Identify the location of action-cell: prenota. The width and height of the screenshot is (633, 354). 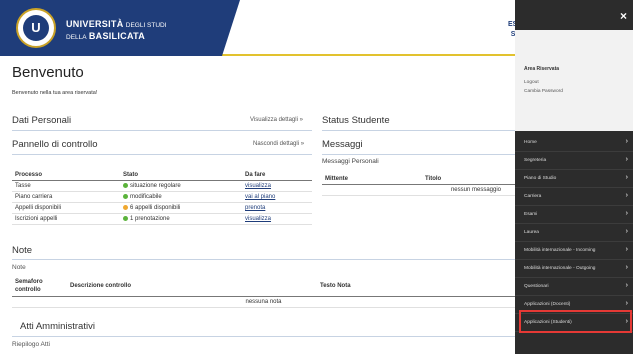
(277, 208).